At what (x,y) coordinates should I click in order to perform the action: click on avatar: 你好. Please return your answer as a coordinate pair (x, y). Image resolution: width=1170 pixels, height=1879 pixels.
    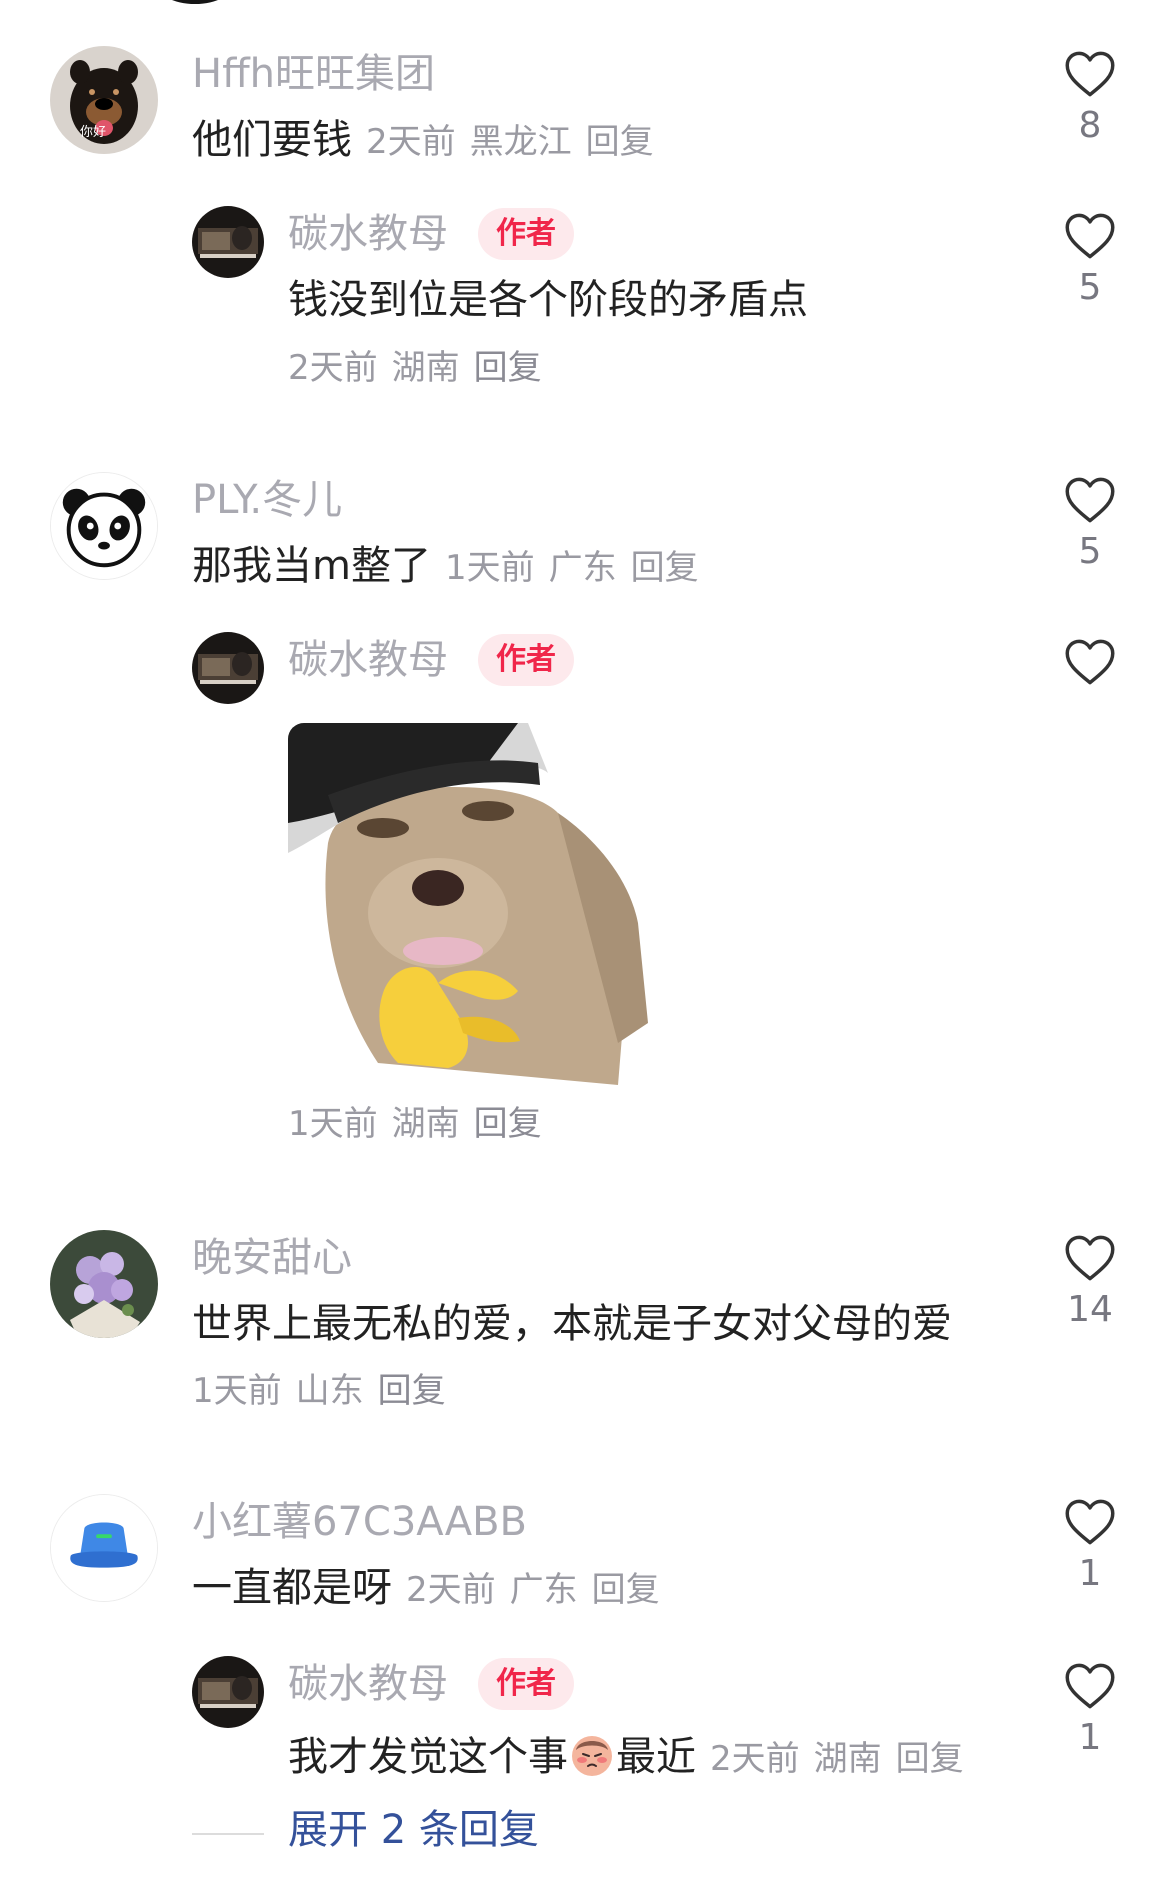
    Looking at the image, I should click on (104, 100).